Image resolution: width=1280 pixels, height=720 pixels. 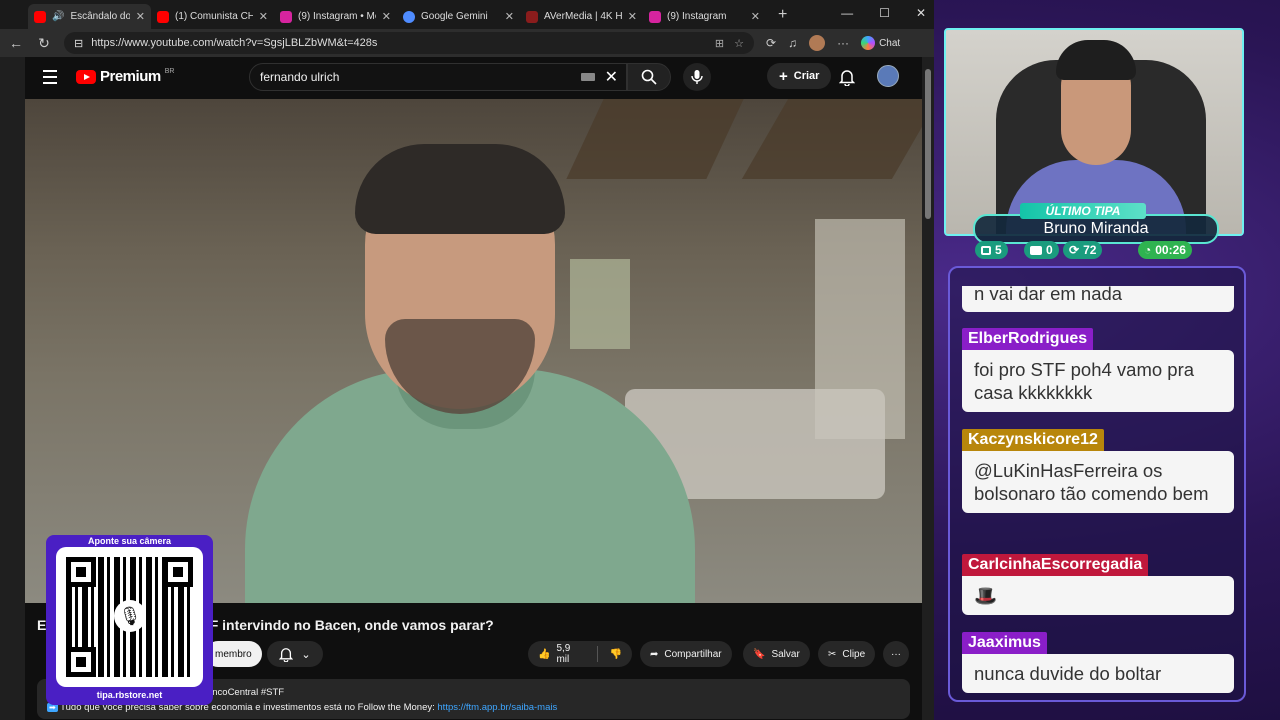 What do you see at coordinates (44, 43) in the screenshot?
I see `refresh-icon: ↻` at bounding box center [44, 43].